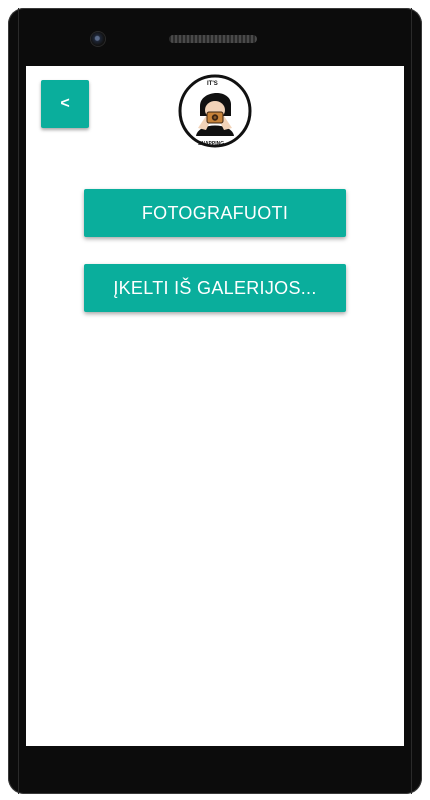 The width and height of the screenshot is (430, 800). Describe the element at coordinates (18, 401) in the screenshot. I see `bezel-edge-left` at that location.